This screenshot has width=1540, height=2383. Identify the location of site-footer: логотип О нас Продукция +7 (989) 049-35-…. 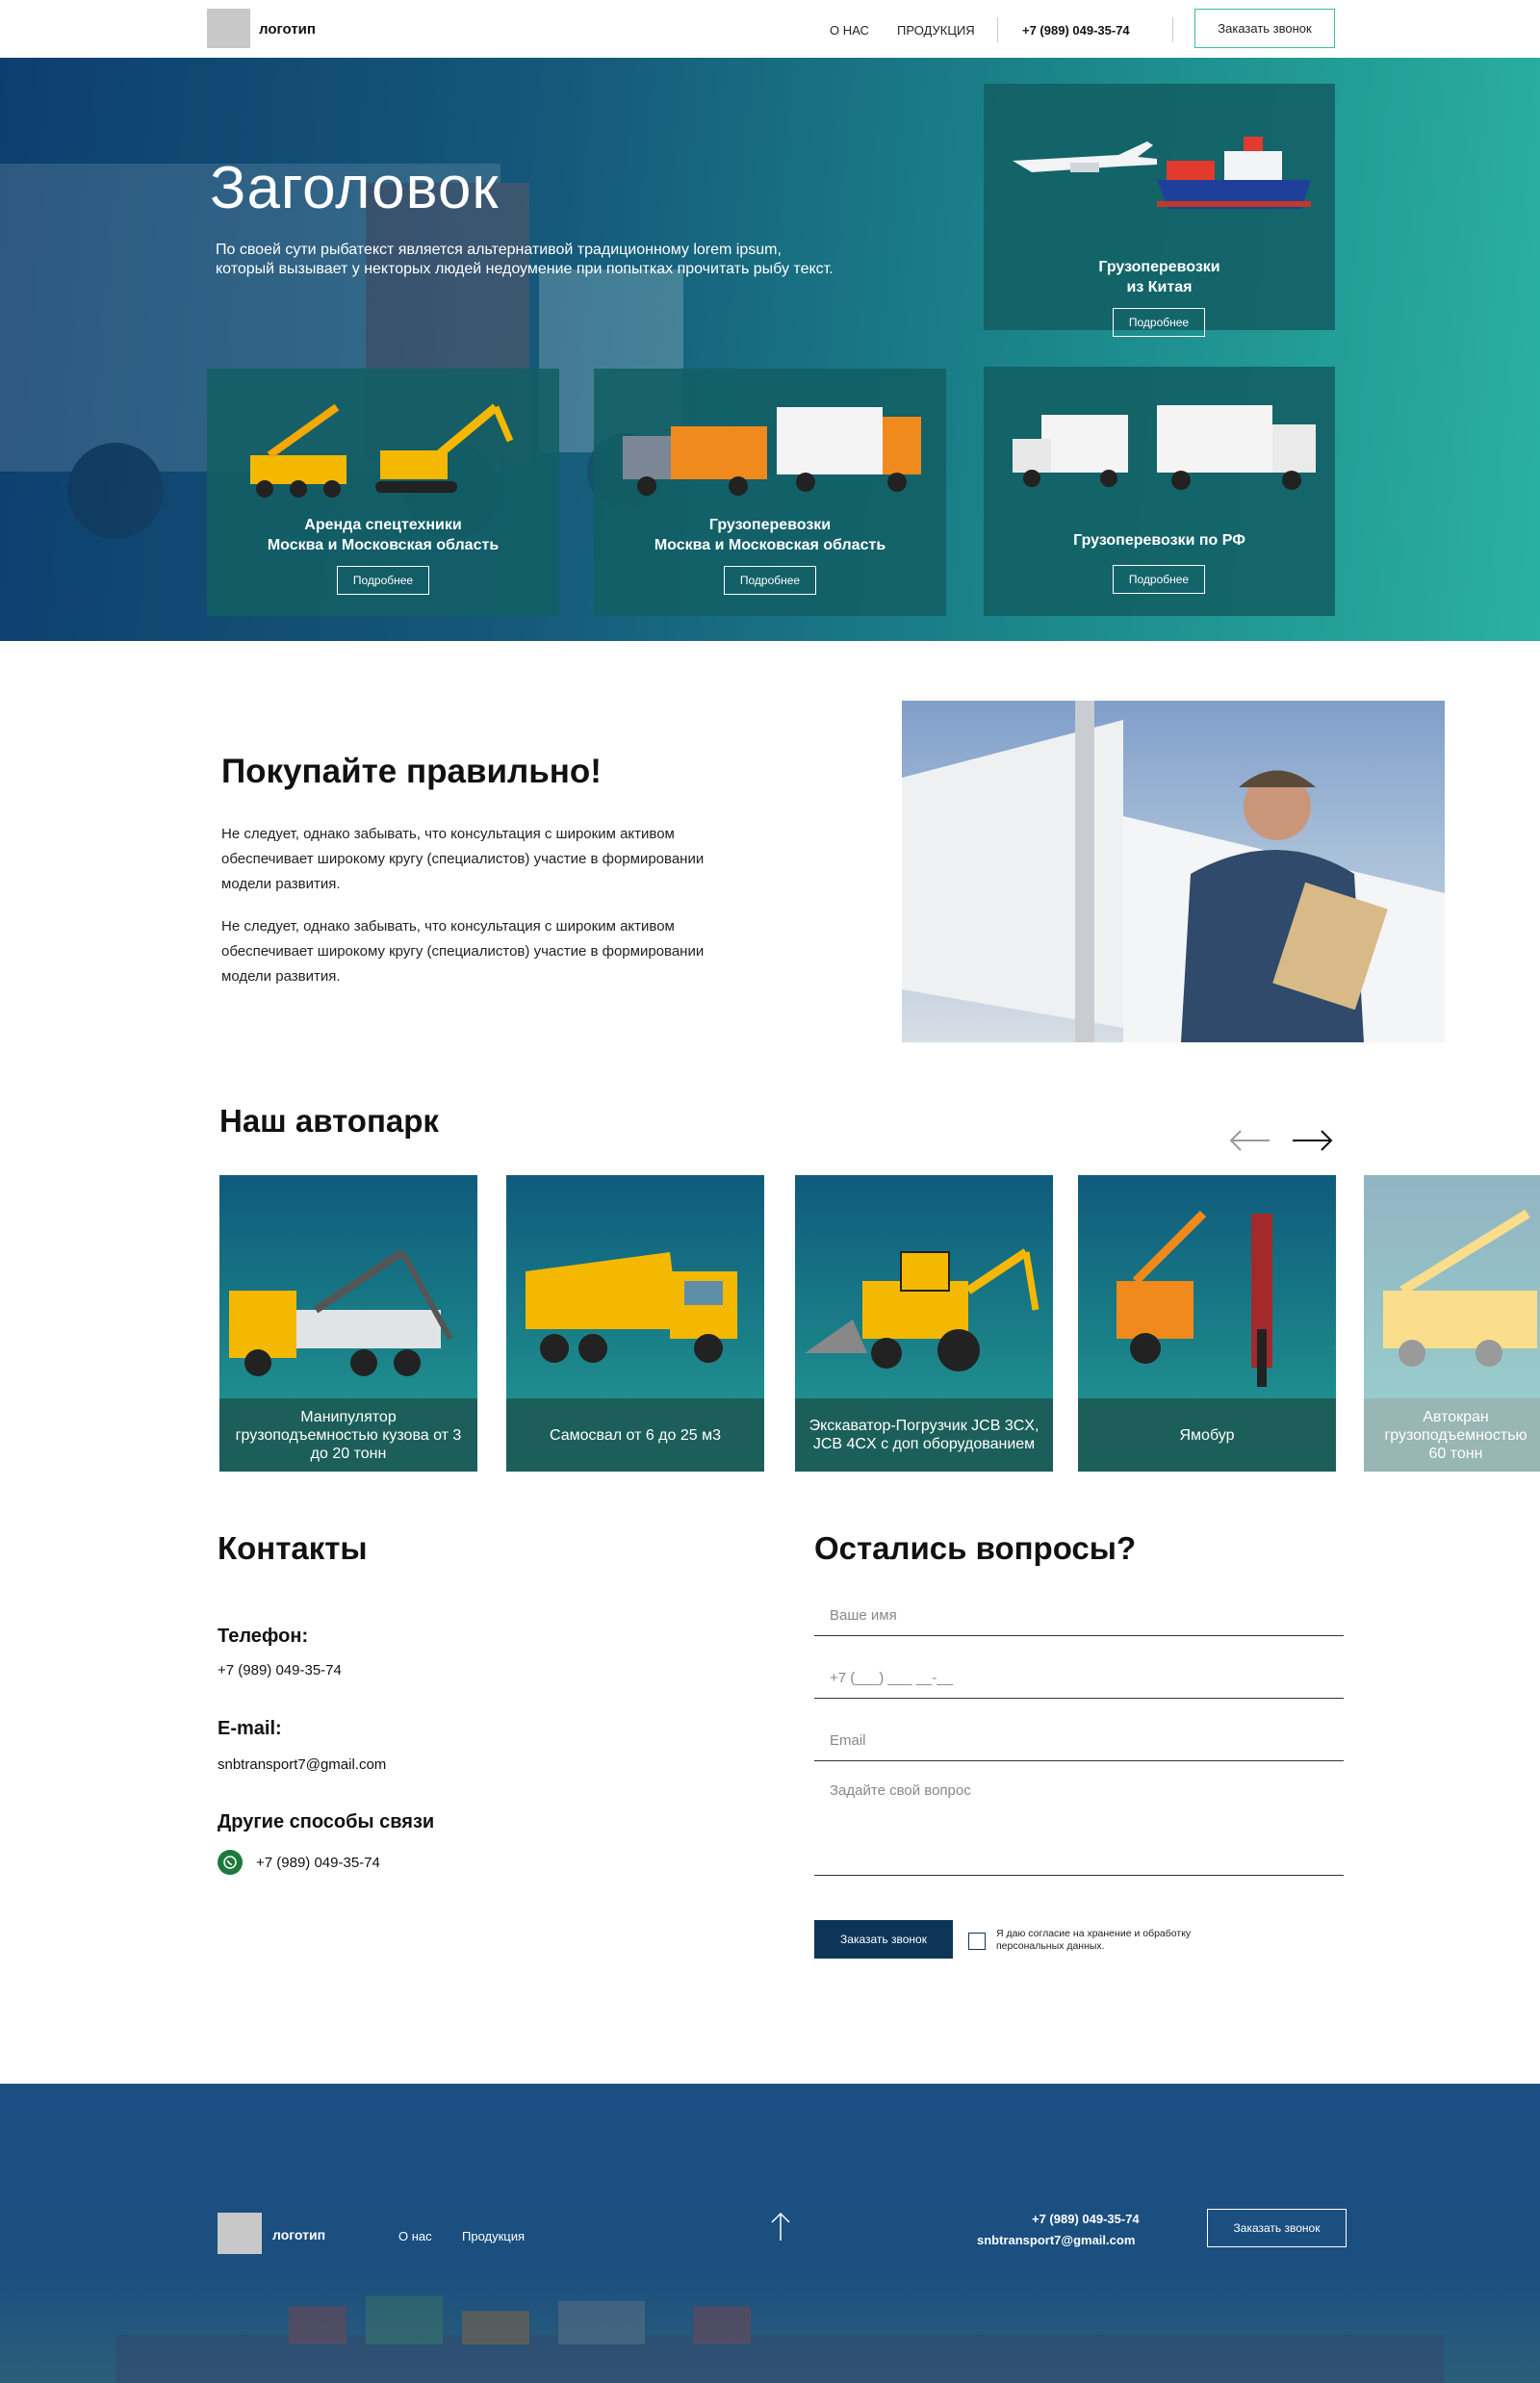
(770, 2233).